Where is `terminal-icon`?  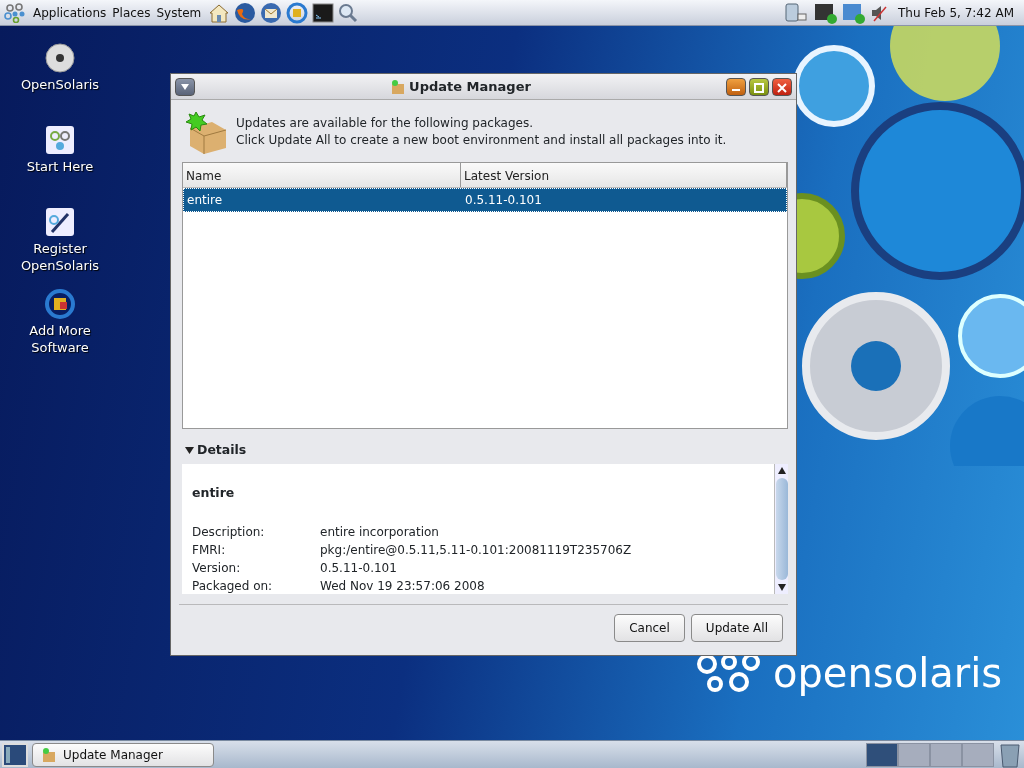 terminal-icon is located at coordinates (323, 12).